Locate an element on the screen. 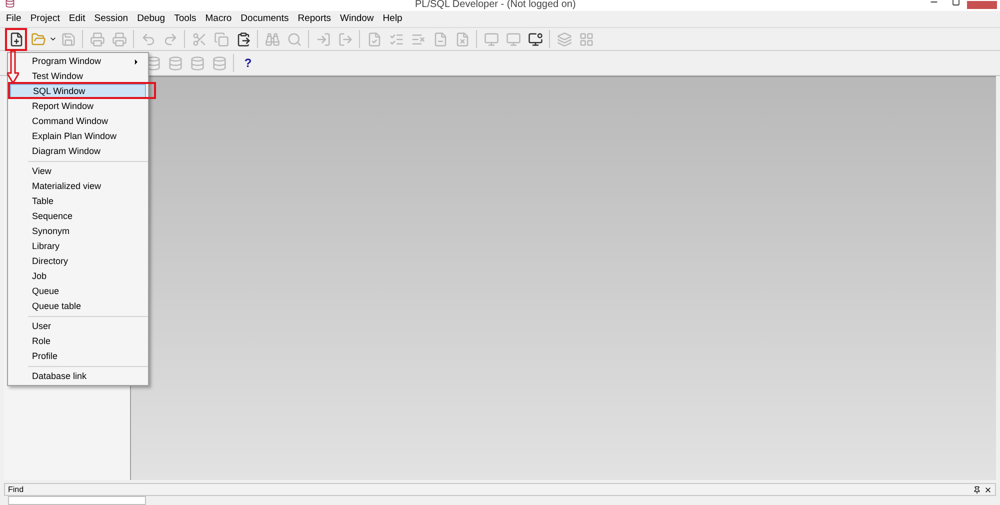  menu-item: Project is located at coordinates (45, 19).